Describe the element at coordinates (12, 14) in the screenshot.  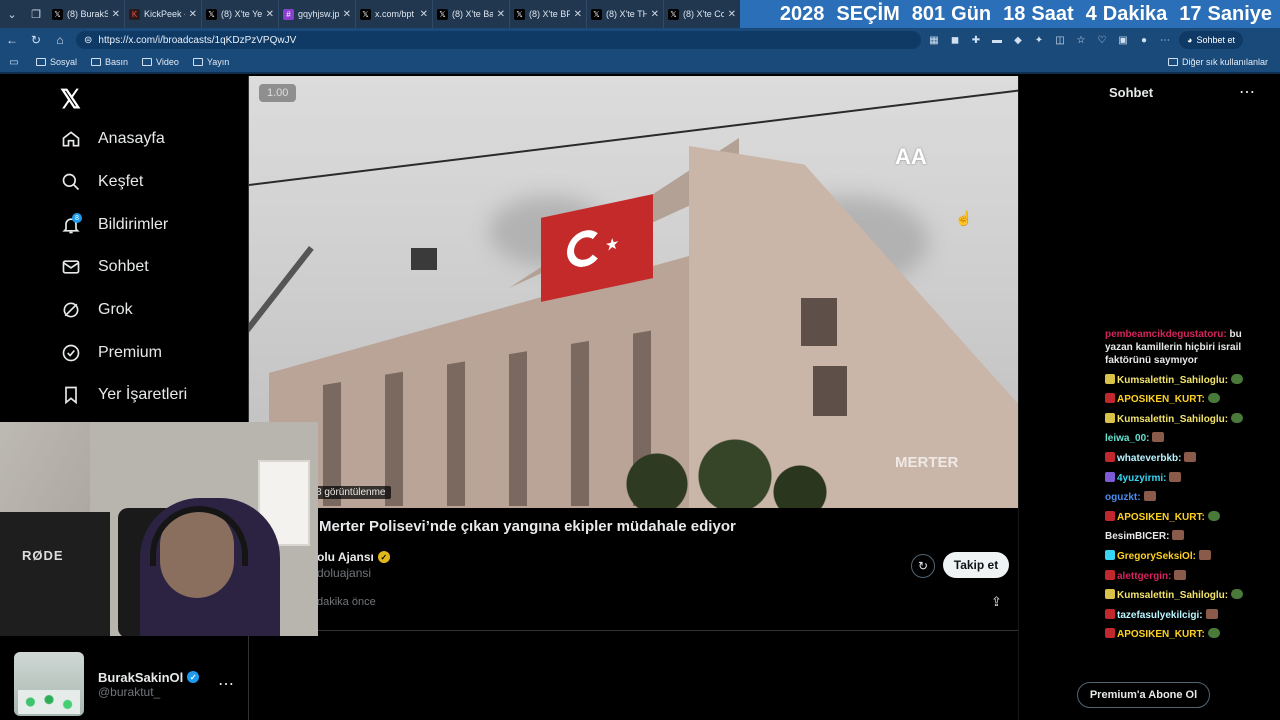
I see `tab-actions-chevron-icon: ⌄` at that location.